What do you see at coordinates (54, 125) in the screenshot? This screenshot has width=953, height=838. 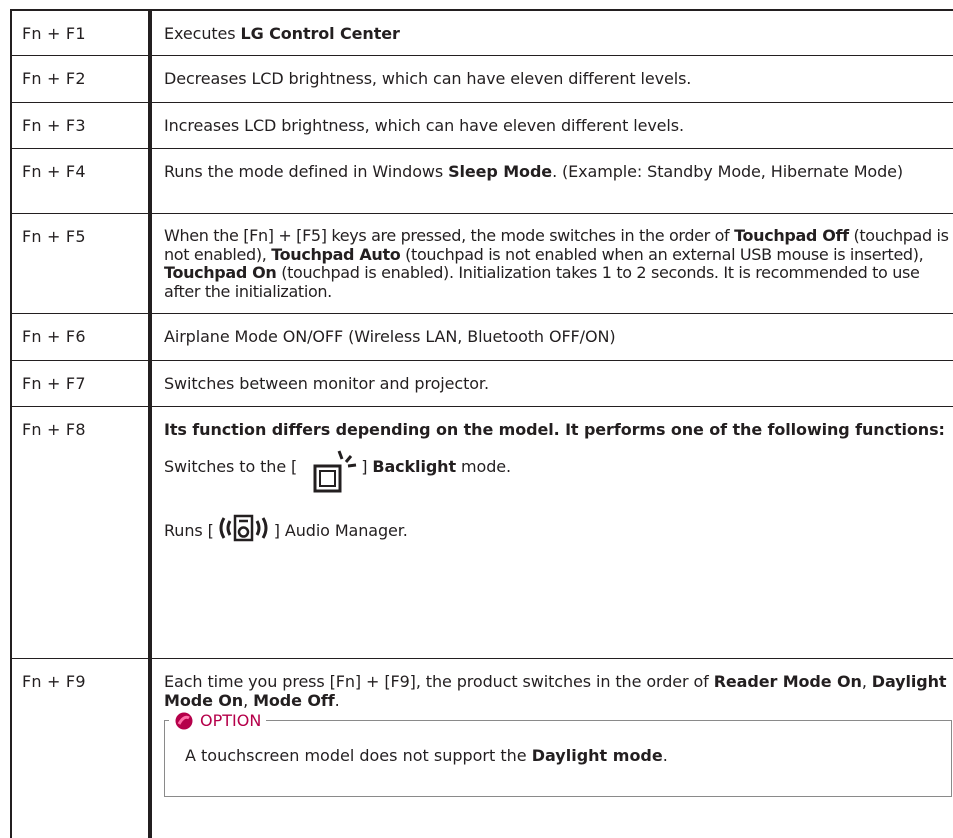 I see `key-combo: Fn + F3` at bounding box center [54, 125].